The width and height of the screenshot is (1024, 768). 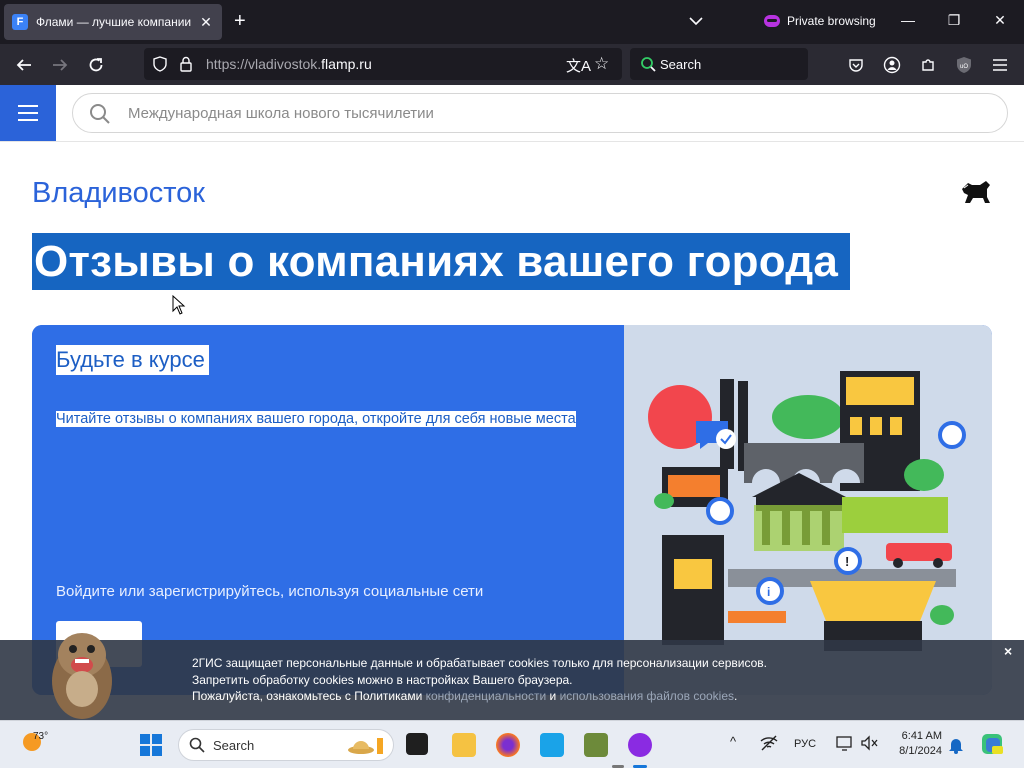 I want to click on game-app-icon, so click(x=596, y=745).